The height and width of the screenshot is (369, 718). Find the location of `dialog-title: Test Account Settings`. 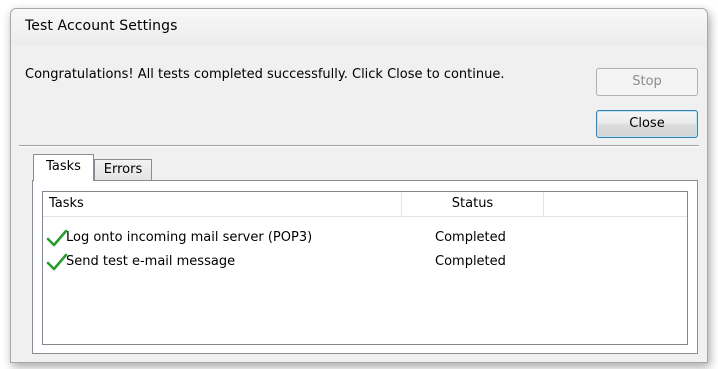

dialog-title: Test Account Settings is located at coordinates (101, 26).